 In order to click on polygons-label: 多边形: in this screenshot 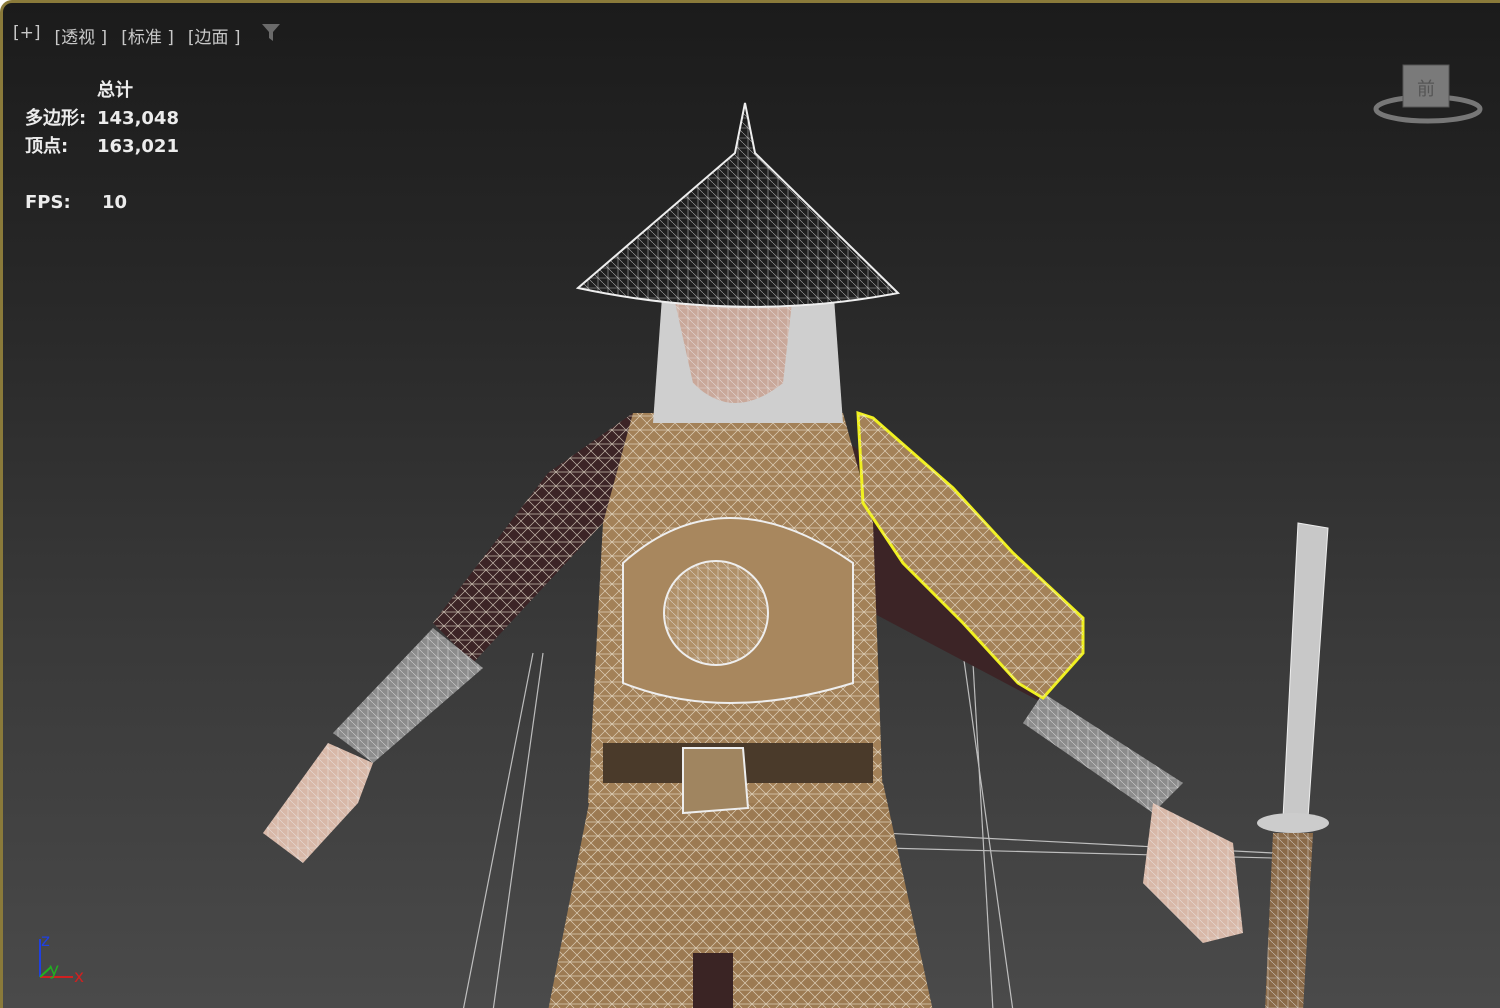, I will do `click(56, 118)`.